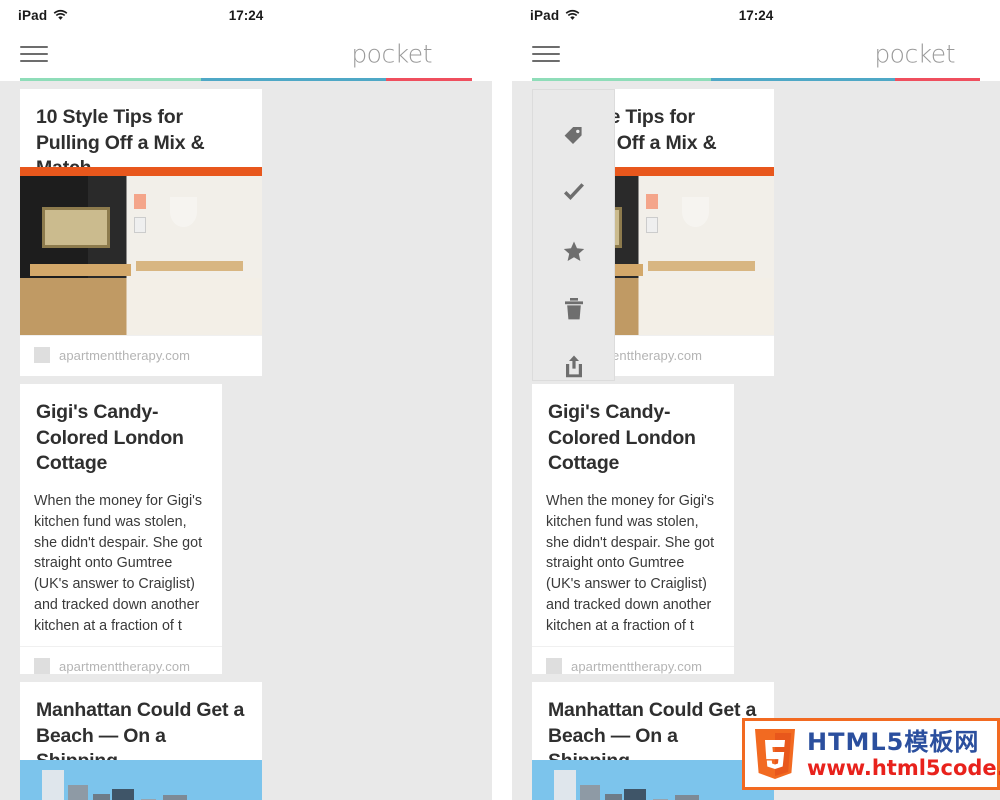 The width and height of the screenshot is (1000, 800). I want to click on trash-icon, so click(574, 309).